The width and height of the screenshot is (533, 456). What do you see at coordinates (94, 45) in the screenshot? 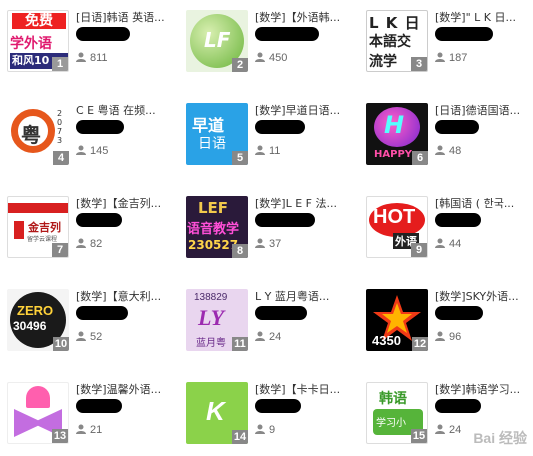
I see `room-card: 免费 学外语 和风10 1 [日语]韩语 英语... 811` at bounding box center [94, 45].